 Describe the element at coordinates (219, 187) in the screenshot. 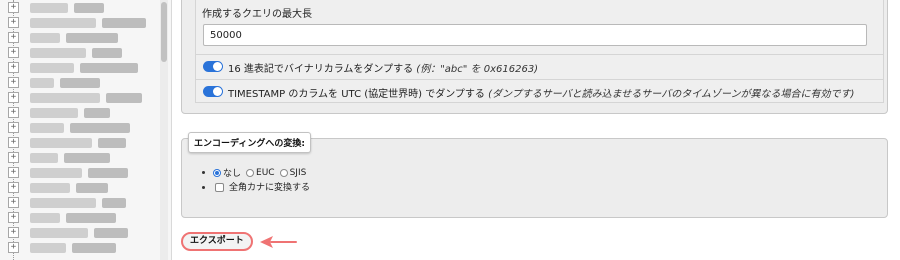

I see `kana-conversion-checkbox` at that location.